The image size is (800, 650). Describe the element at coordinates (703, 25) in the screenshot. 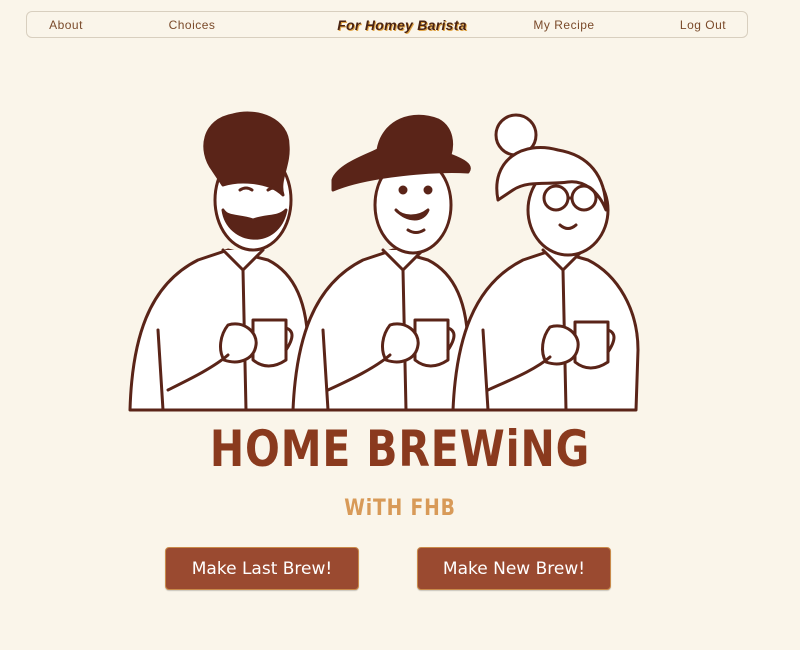

I see `nav-log-out-link: Log Out` at that location.